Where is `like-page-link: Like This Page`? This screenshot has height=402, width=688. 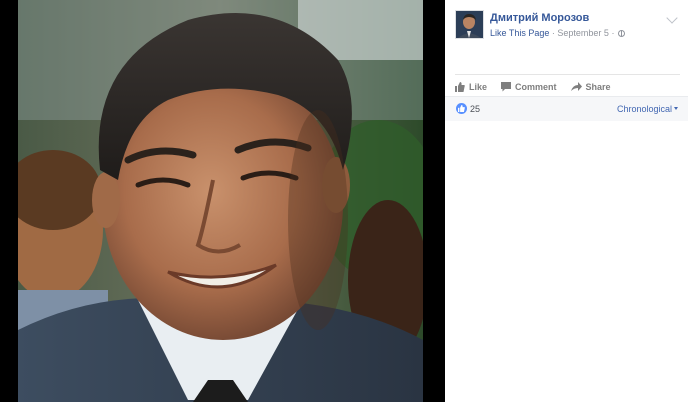 like-page-link: Like This Page is located at coordinates (519, 33).